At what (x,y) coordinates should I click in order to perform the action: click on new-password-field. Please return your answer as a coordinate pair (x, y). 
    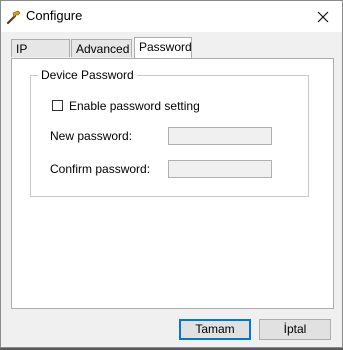
    Looking at the image, I should click on (220, 136).